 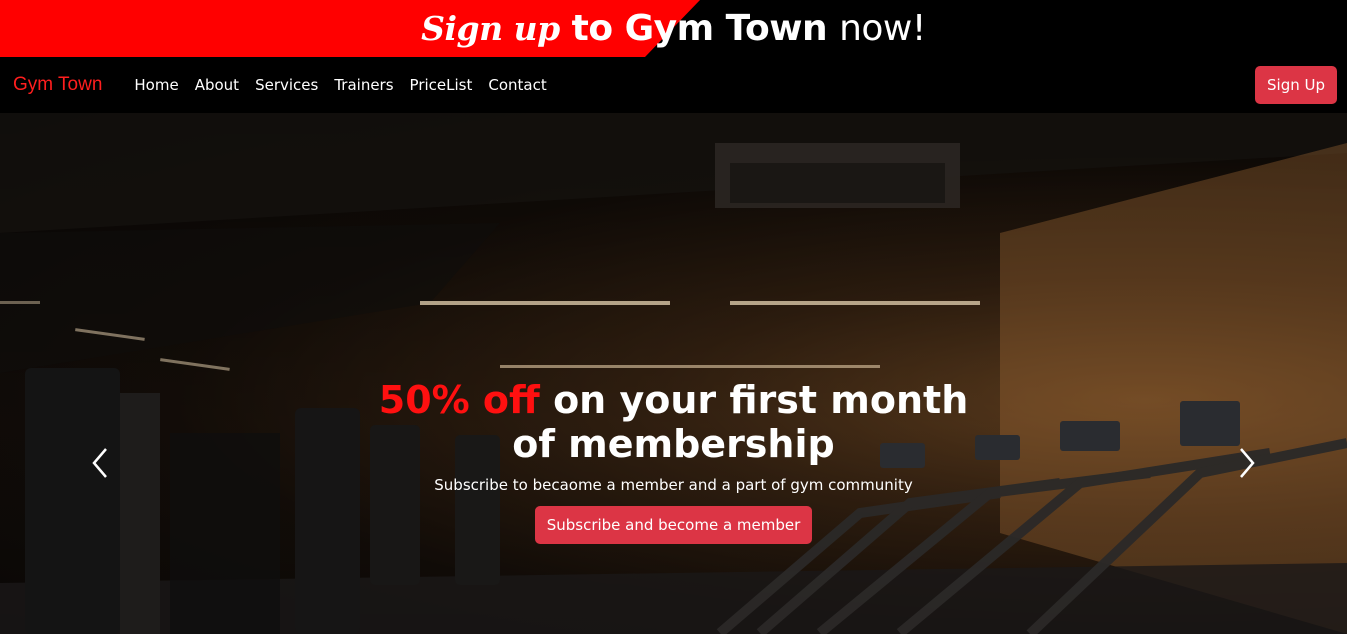 I want to click on headline-text: on your first month of membership, so click(x=740, y=422).